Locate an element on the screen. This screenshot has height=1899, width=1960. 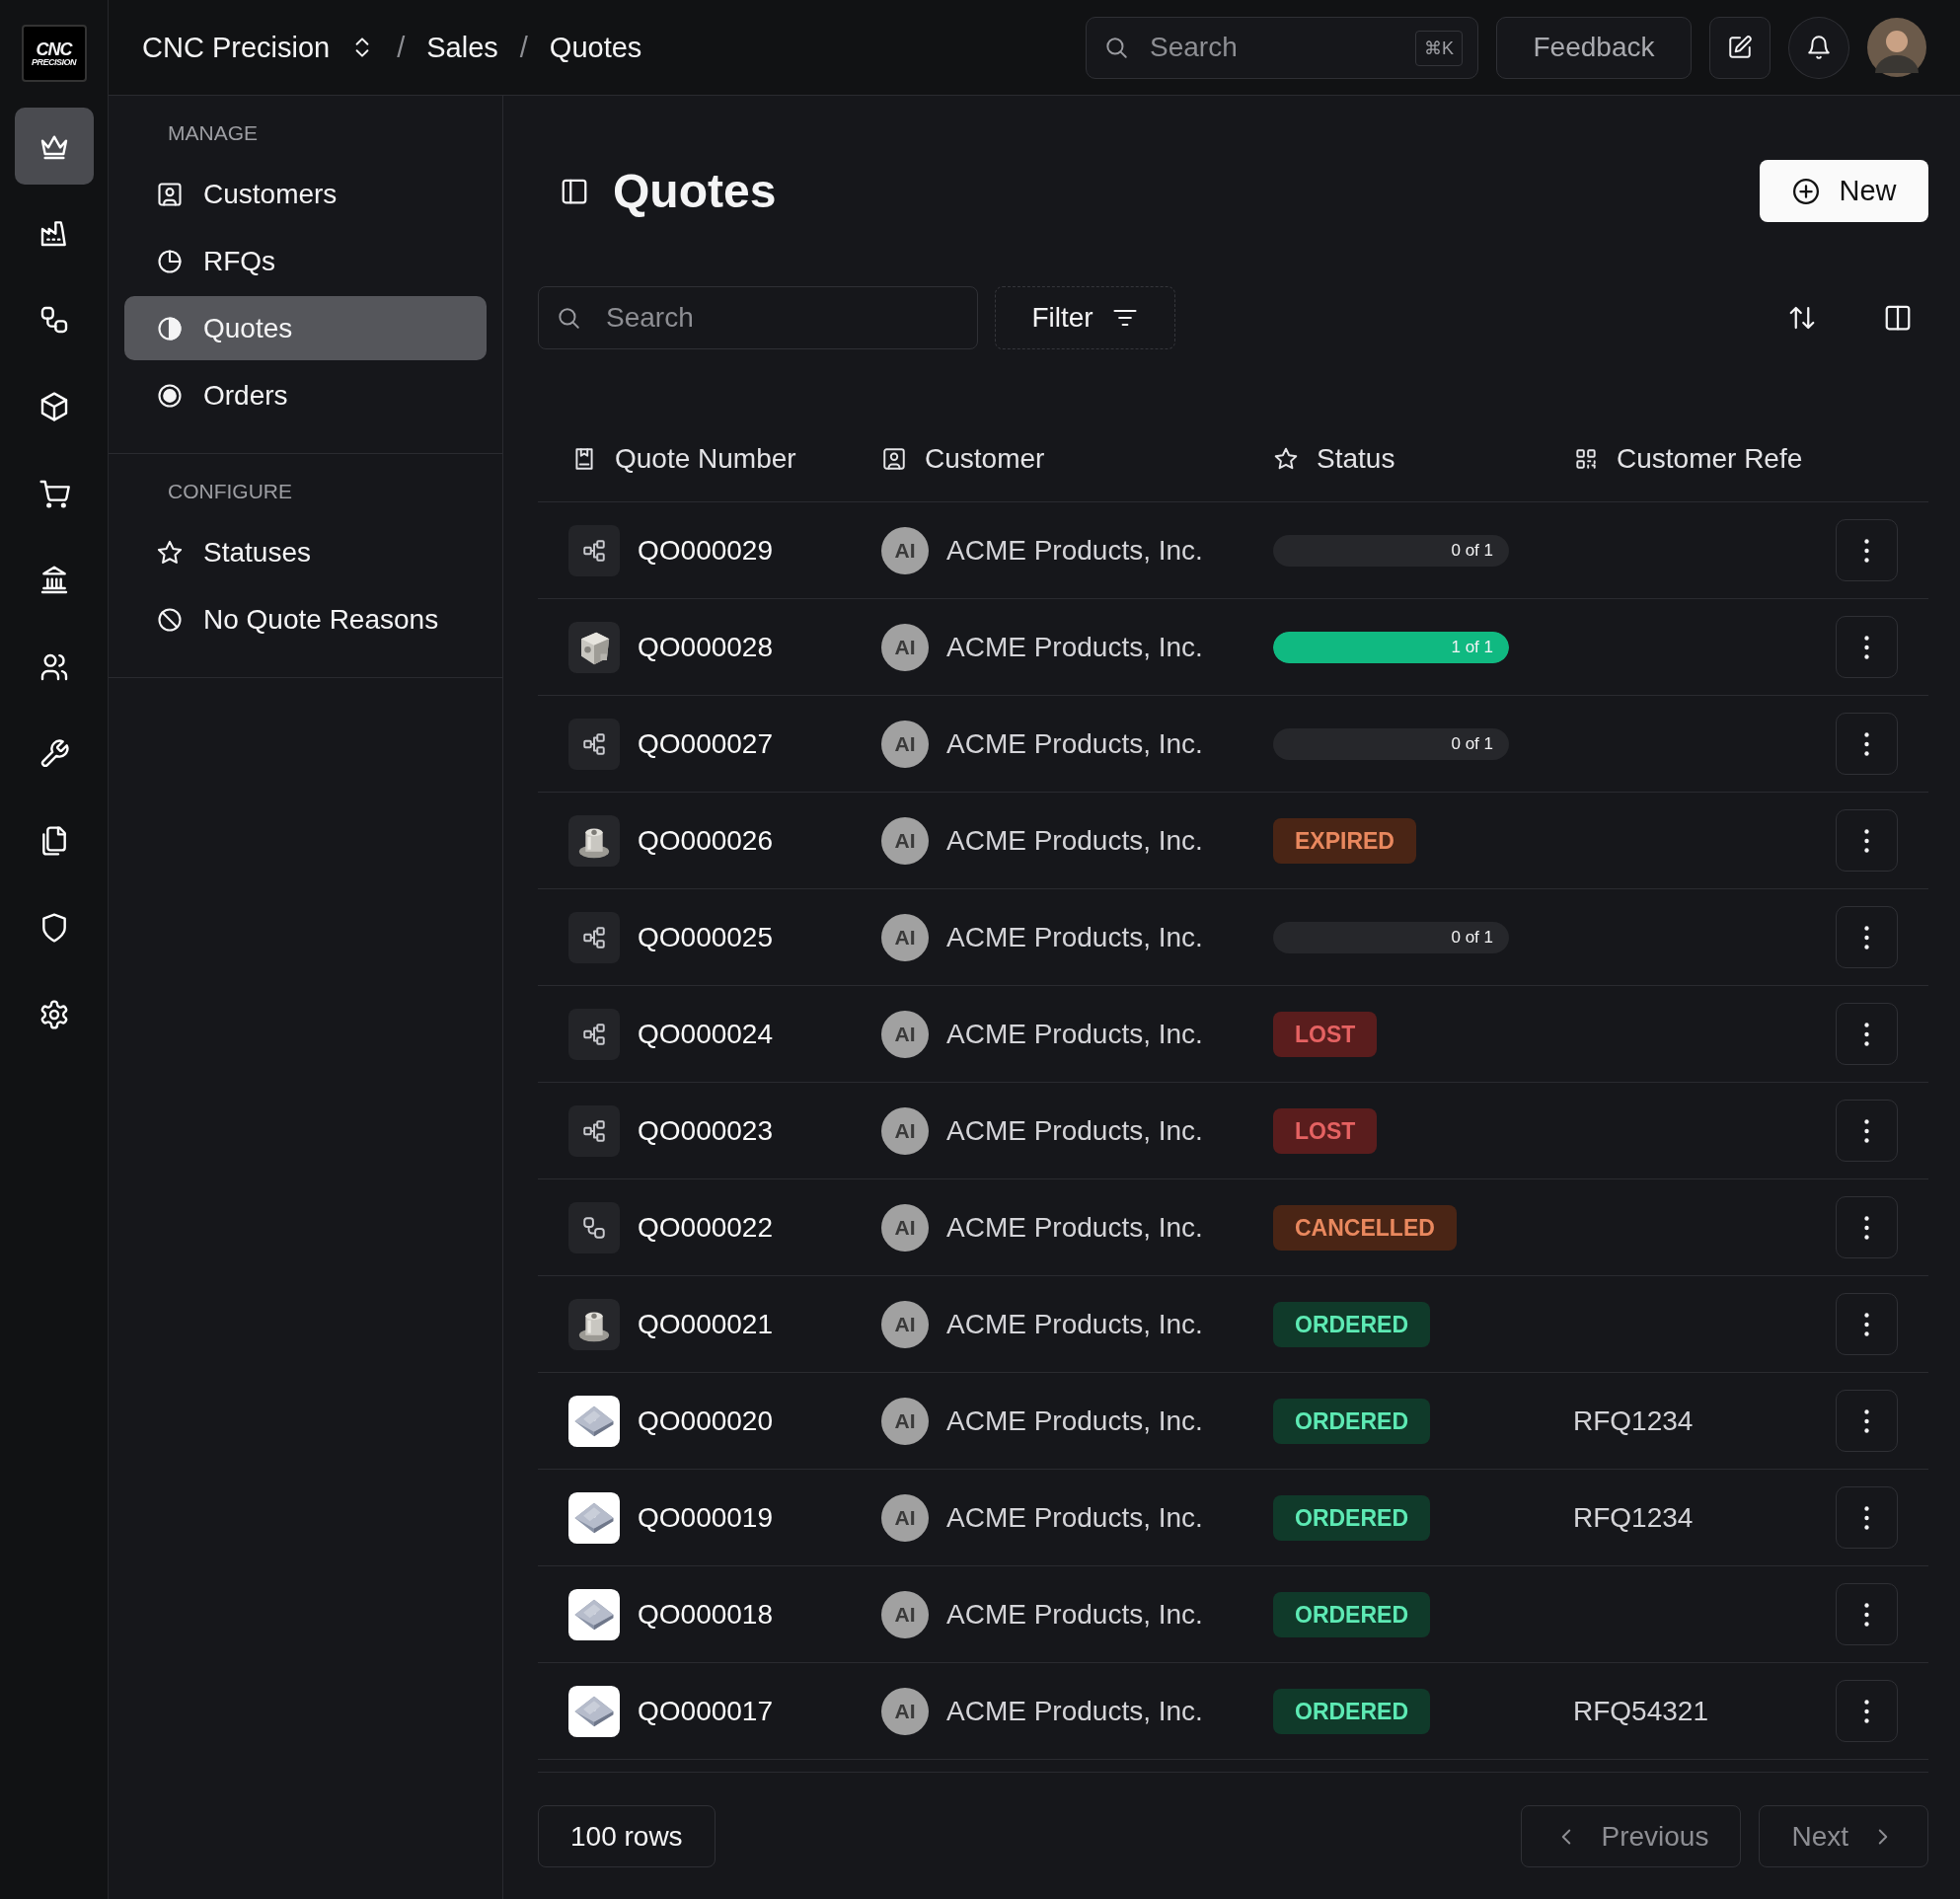
edit-icon is located at coordinates (1740, 48).